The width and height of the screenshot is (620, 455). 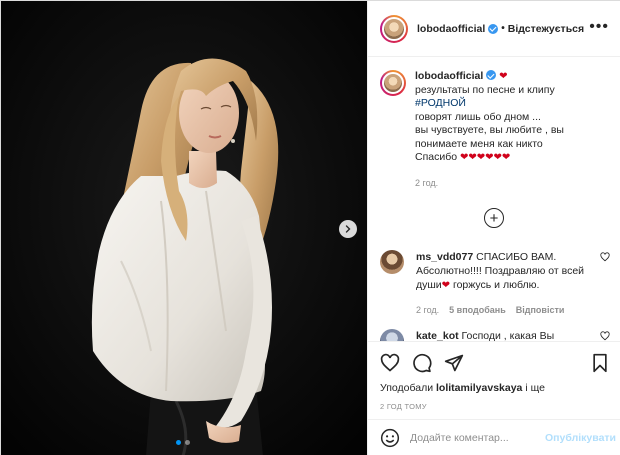 What do you see at coordinates (436, 157) in the screenshot?
I see `caption-line: Спасибо` at bounding box center [436, 157].